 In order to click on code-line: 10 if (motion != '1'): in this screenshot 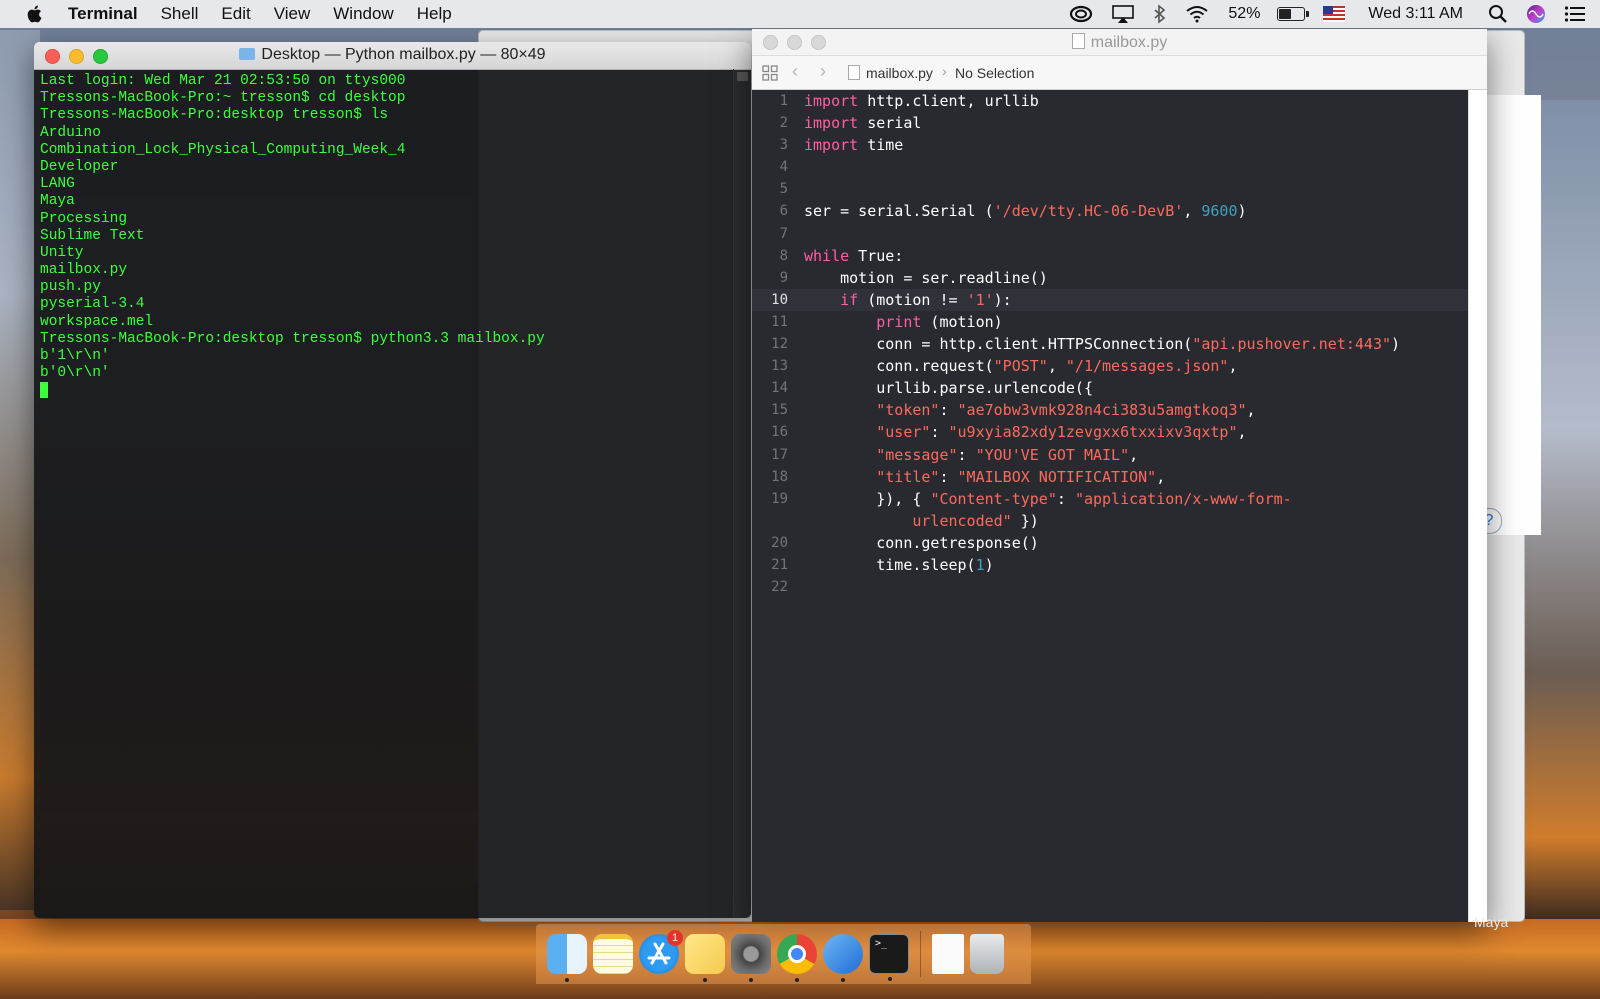, I will do `click(1110, 299)`.